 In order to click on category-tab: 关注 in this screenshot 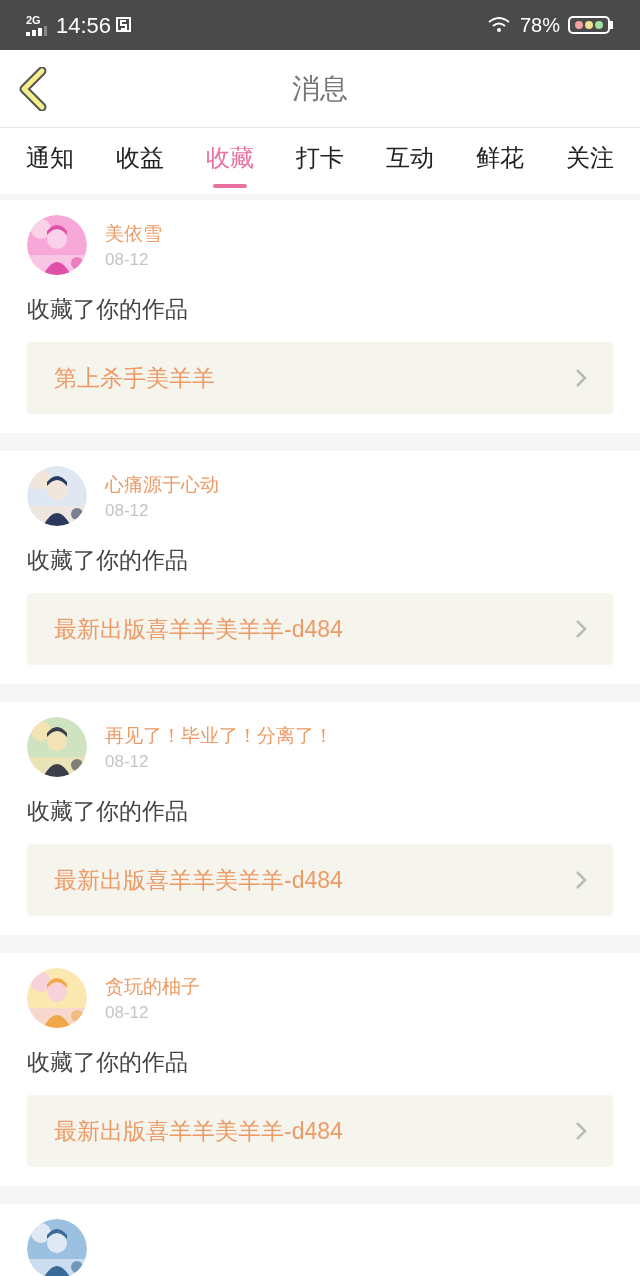, I will do `click(590, 161)`.